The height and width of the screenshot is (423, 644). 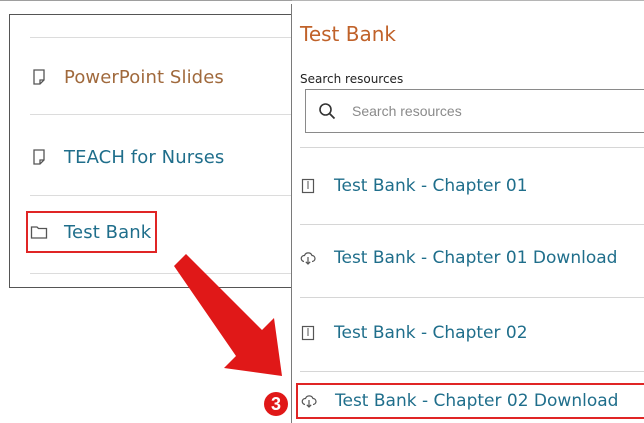 I want to click on search-icon, so click(x=327, y=111).